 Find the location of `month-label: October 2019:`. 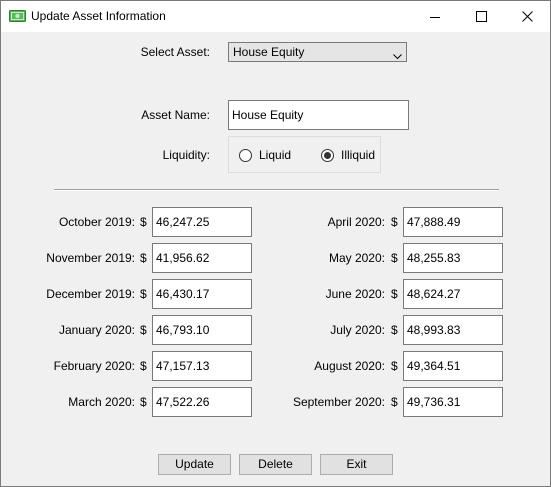

month-label: October 2019: is located at coordinates (96, 222).